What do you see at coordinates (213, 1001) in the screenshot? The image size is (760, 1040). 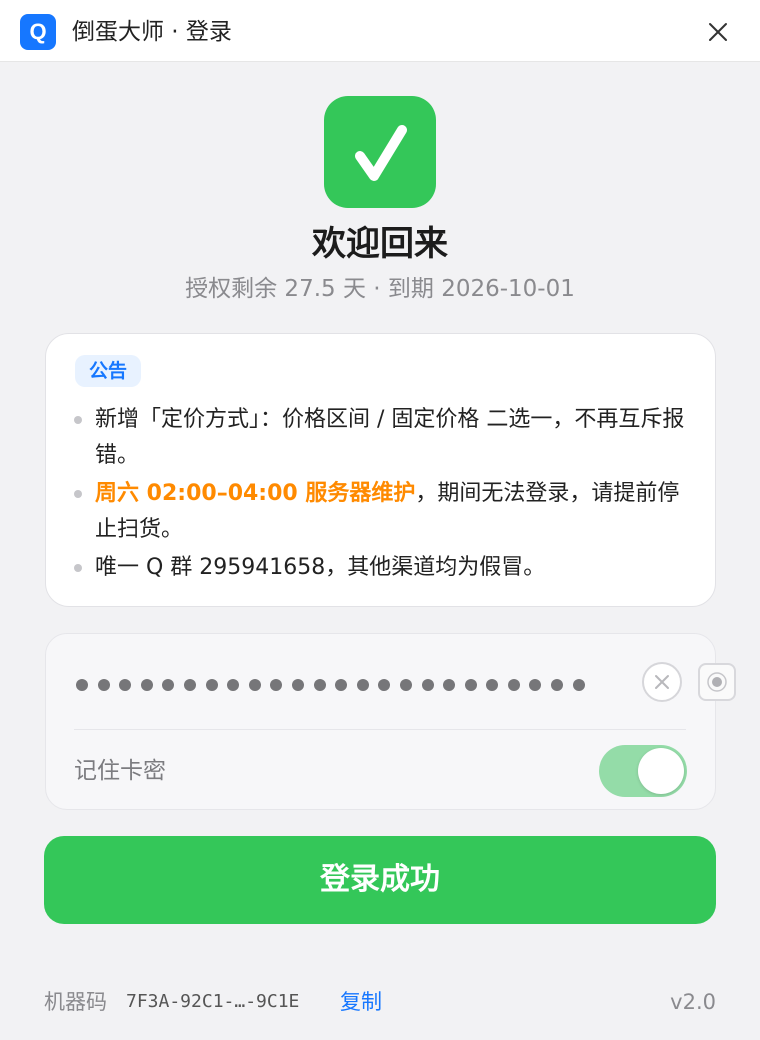 I see `machine-code-value: 7F3A-92C1-…-9C1E` at bounding box center [213, 1001].